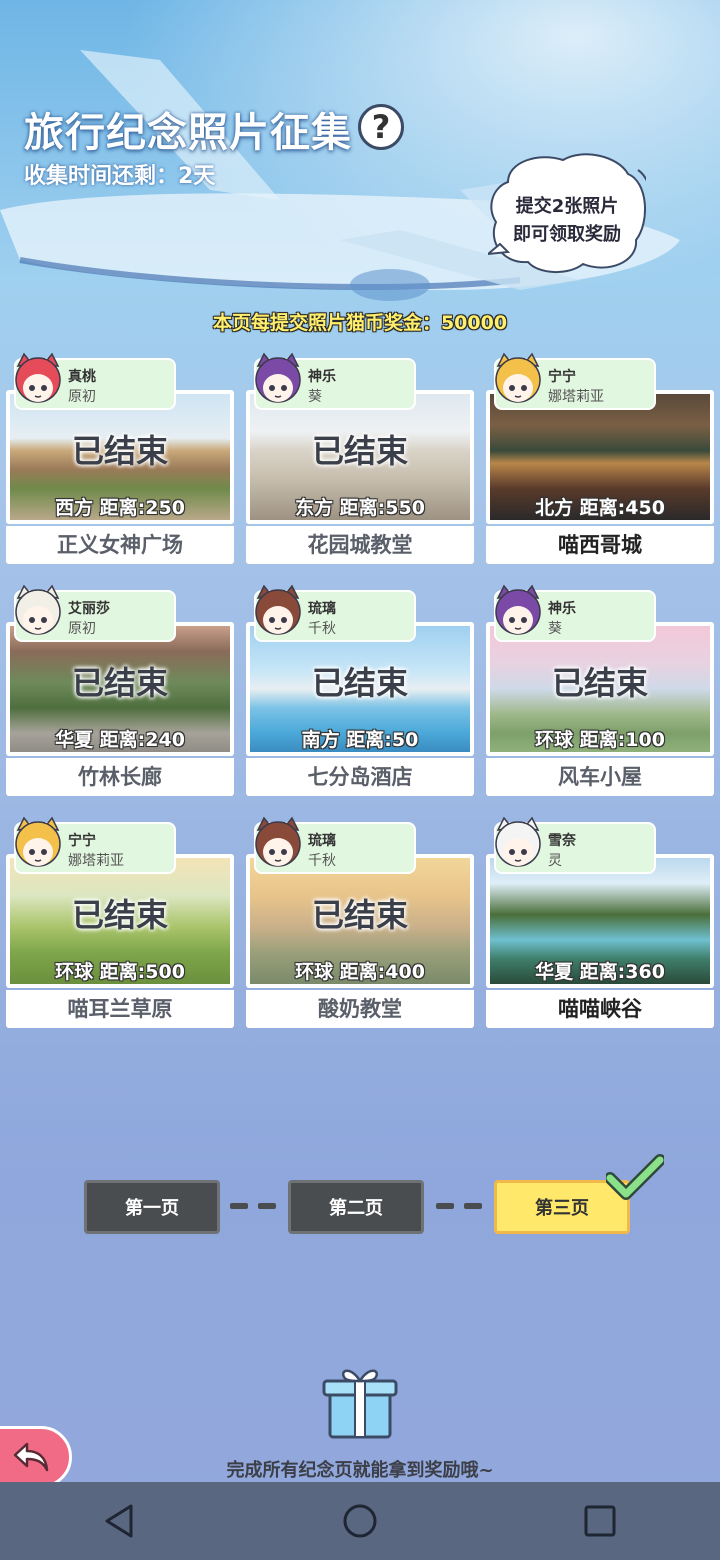 Image resolution: width=720 pixels, height=1560 pixels. I want to click on photo-frame: 已结束华夏 距离:240, so click(120, 689).